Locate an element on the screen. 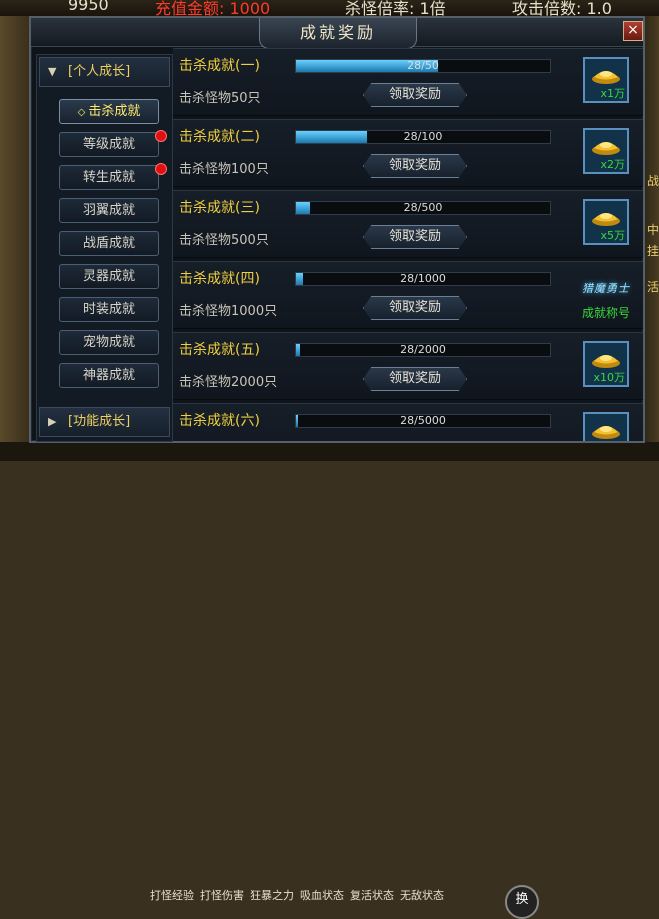  reward-slot: x2万 is located at coordinates (606, 151).